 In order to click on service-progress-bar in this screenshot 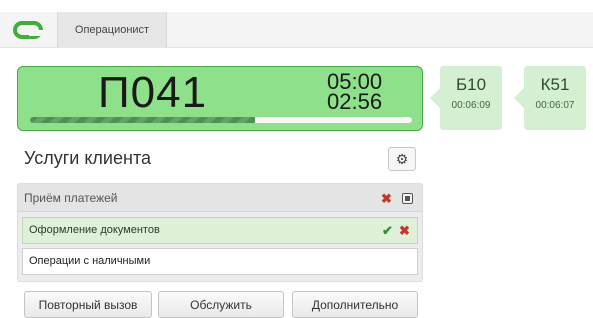, I will do `click(221, 120)`.